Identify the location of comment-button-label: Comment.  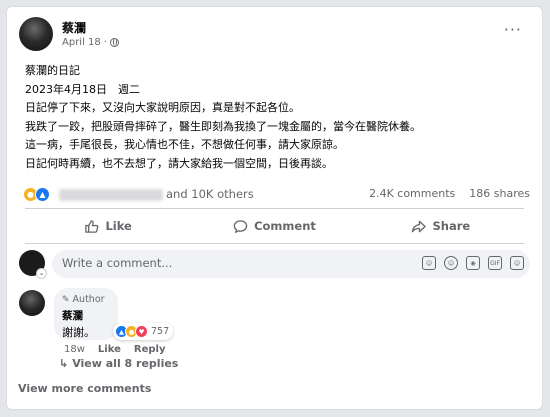
(285, 226).